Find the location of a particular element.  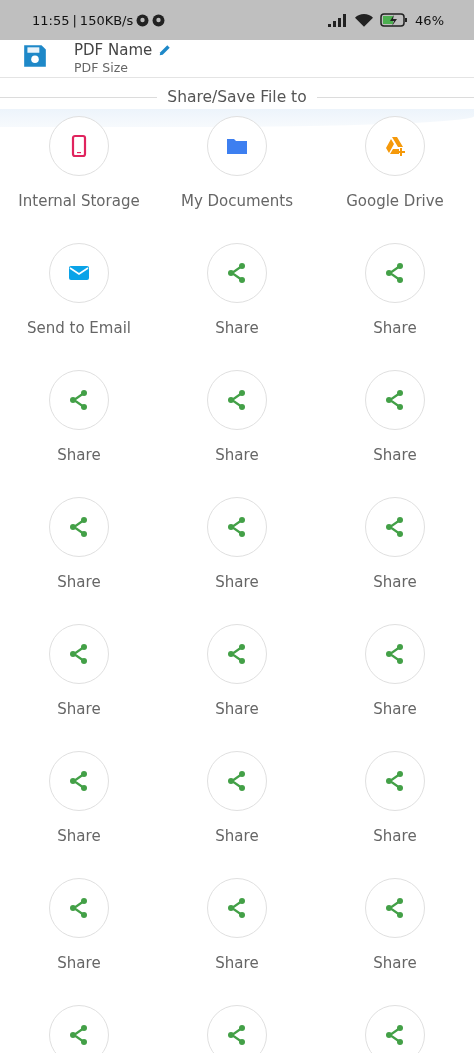

file-name: PDF Name is located at coordinates (113, 50).